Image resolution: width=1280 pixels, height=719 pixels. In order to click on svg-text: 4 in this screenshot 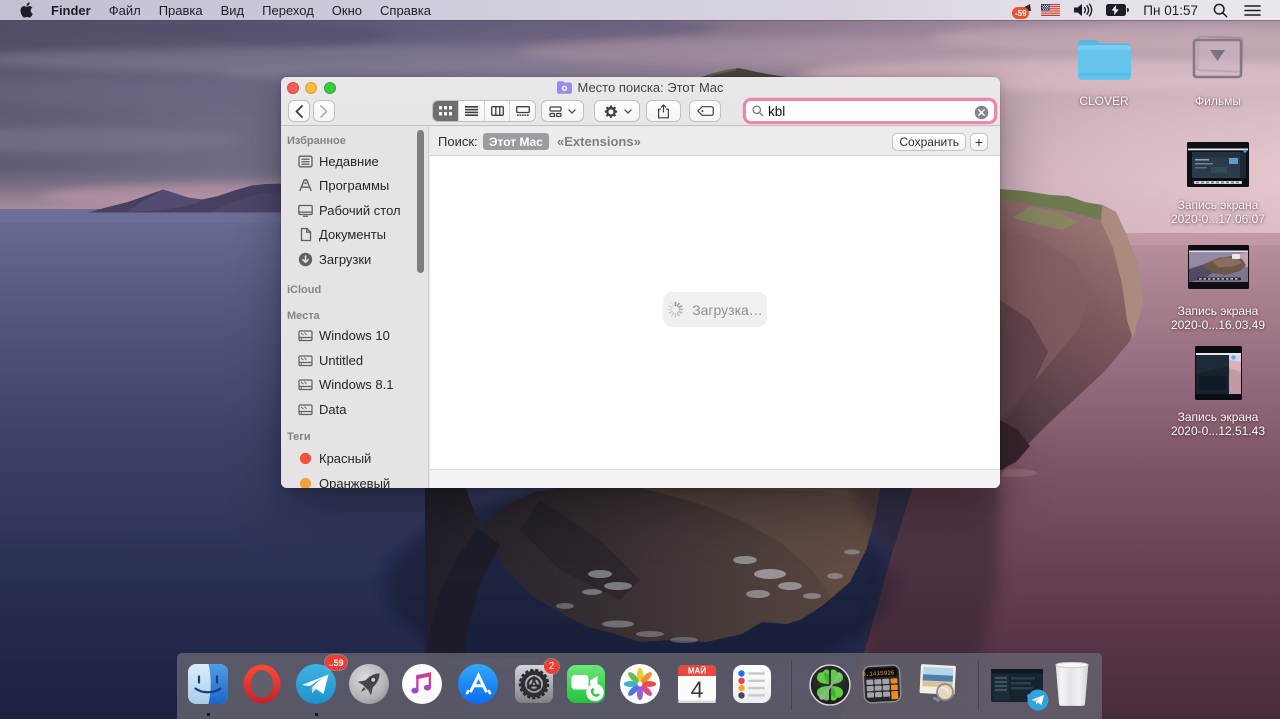, I will do `click(697, 690)`.